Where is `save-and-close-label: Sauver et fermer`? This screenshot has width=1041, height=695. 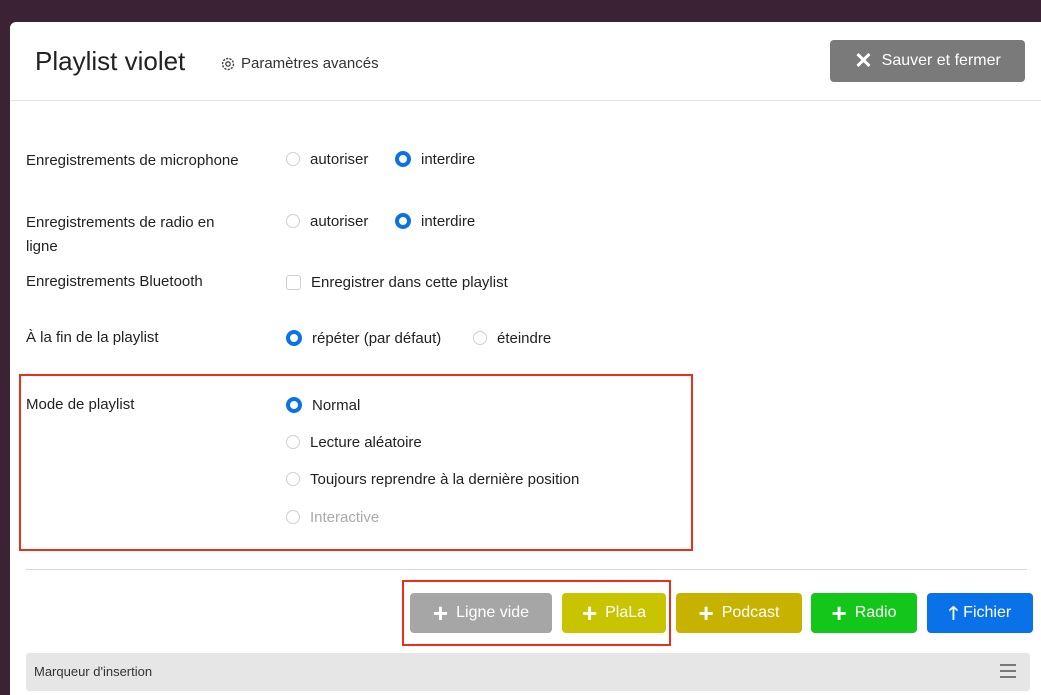 save-and-close-label: Sauver et fermer is located at coordinates (941, 60).